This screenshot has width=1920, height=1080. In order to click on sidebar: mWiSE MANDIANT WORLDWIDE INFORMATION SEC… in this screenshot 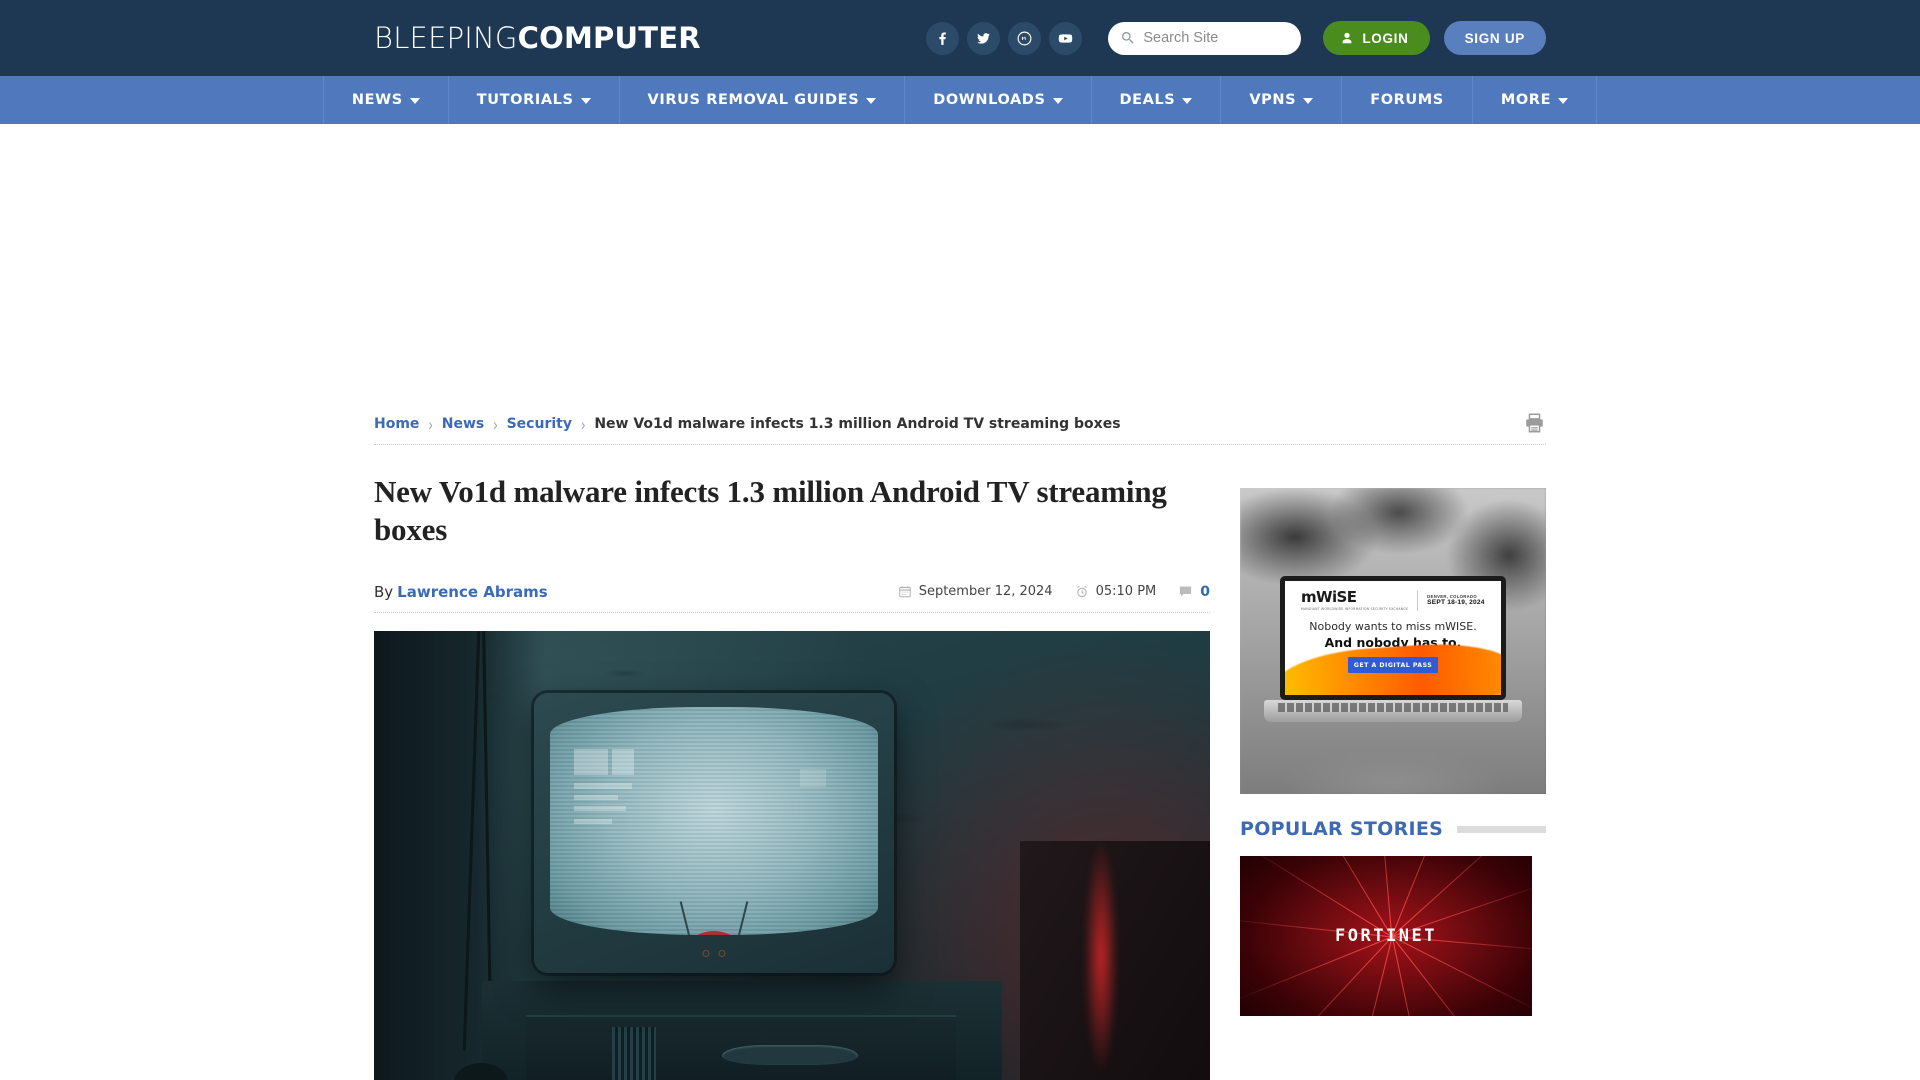, I will do `click(1393, 762)`.